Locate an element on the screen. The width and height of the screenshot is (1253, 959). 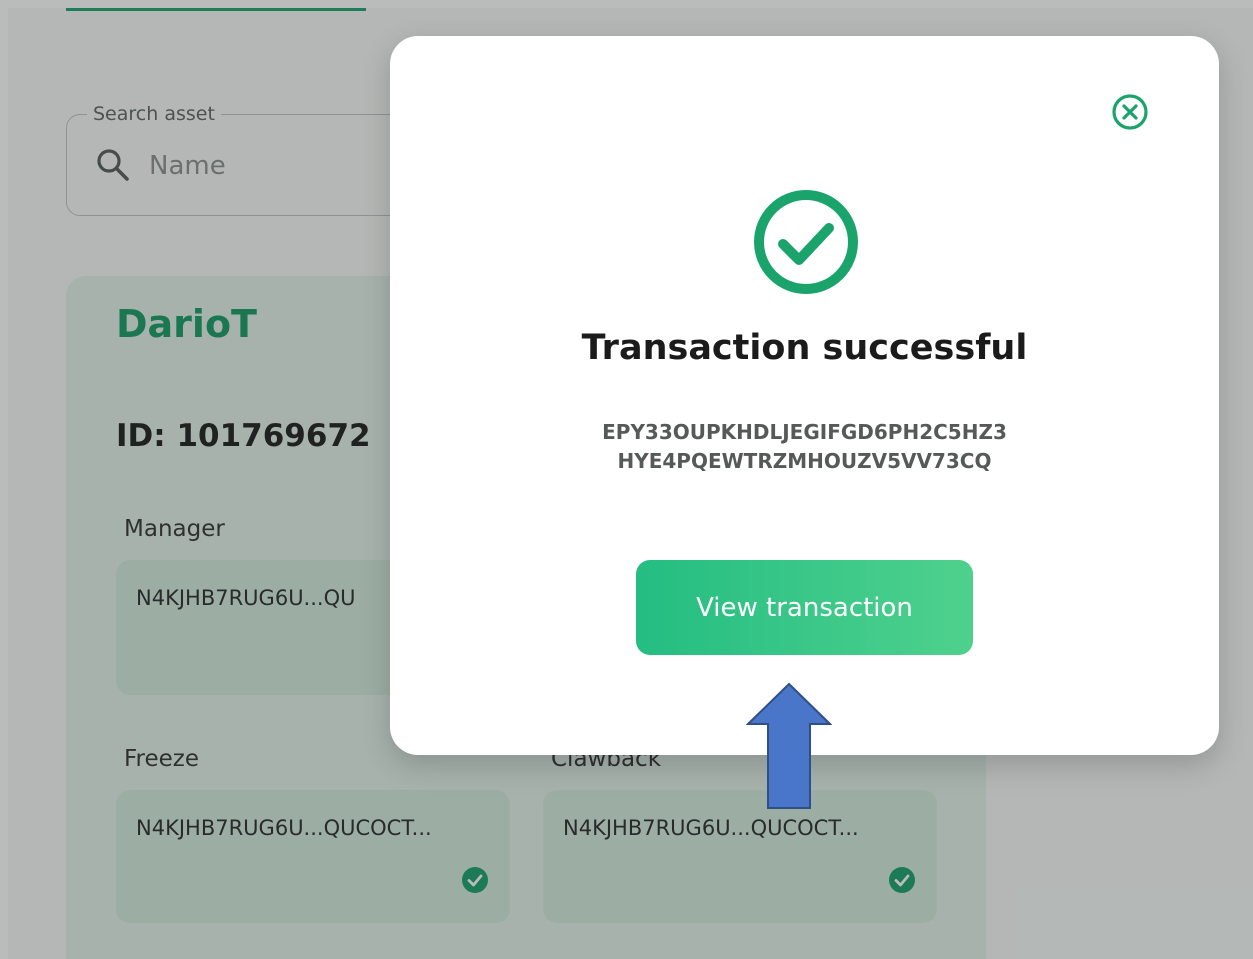
transaction-id-line-2: HYE4PQEWTRZMHOUZV5VV73CQ is located at coordinates (804, 461).